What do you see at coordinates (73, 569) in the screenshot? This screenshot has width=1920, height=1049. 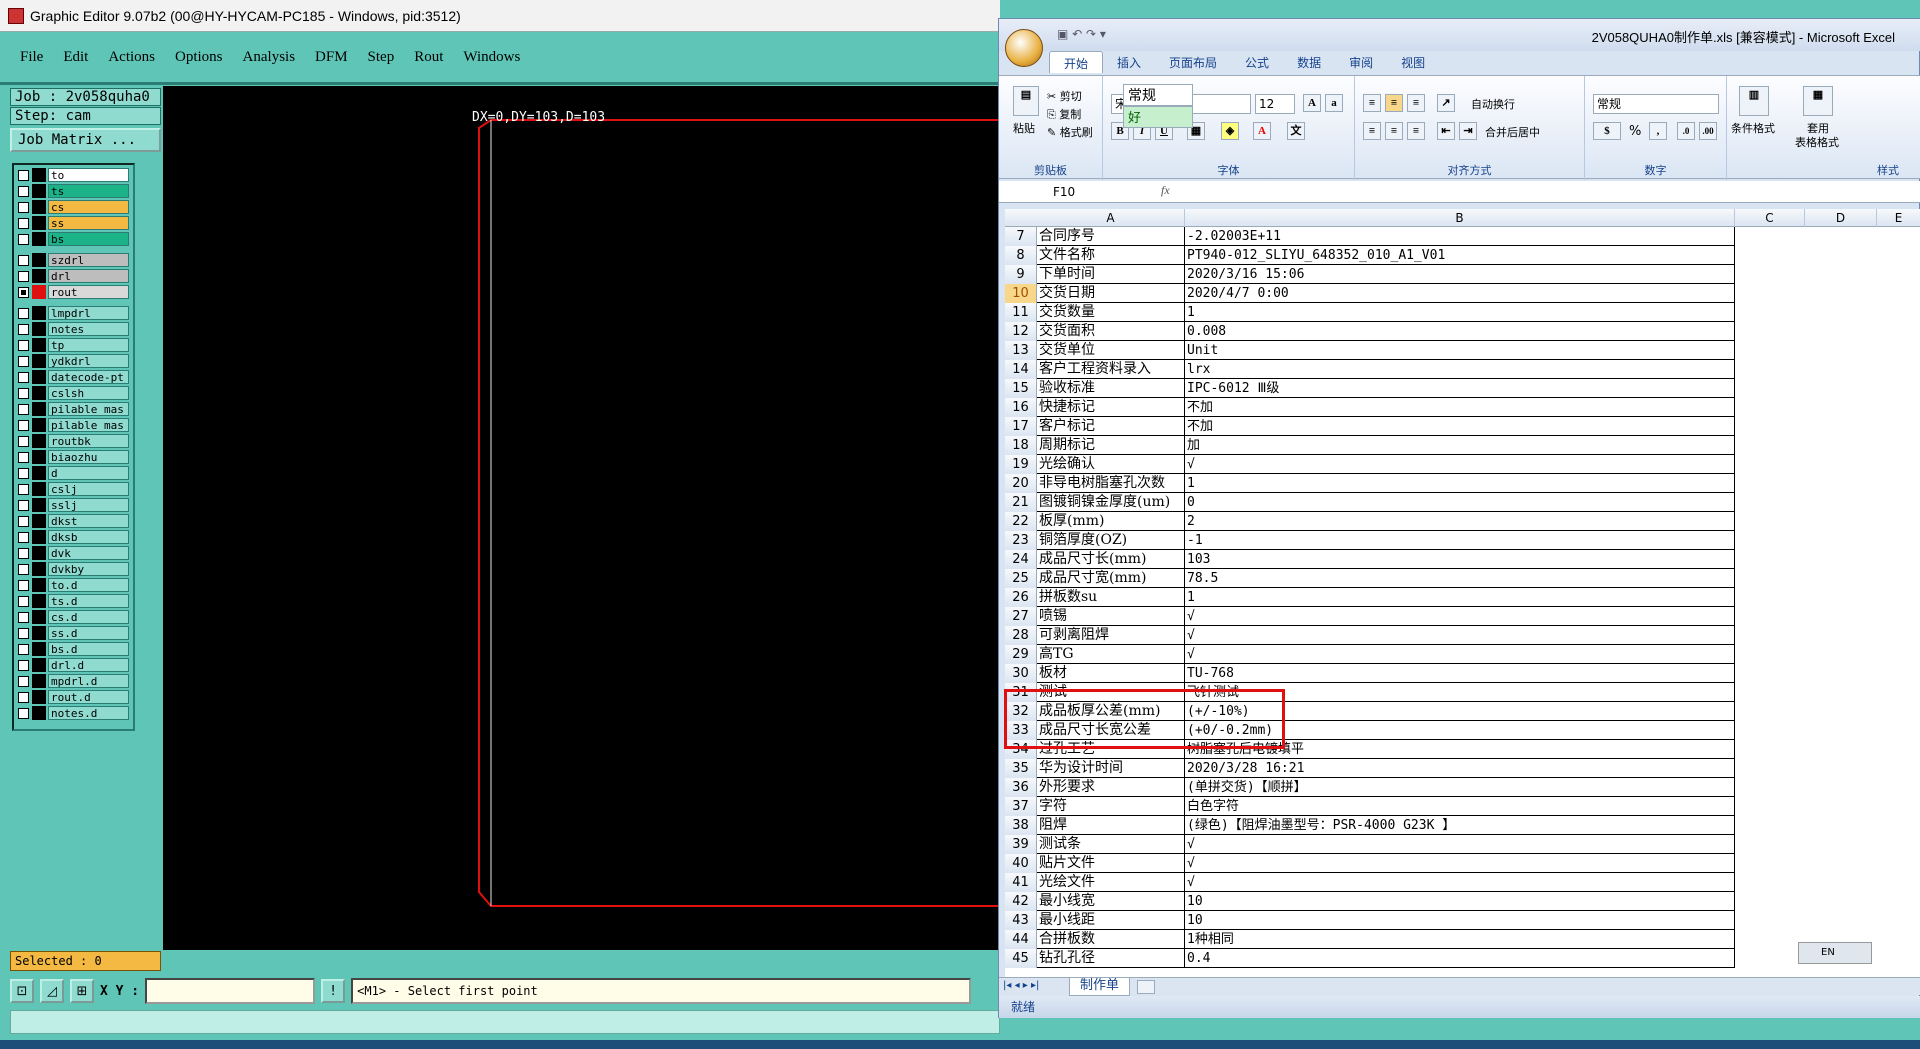 I see `layer-row: dvkby` at bounding box center [73, 569].